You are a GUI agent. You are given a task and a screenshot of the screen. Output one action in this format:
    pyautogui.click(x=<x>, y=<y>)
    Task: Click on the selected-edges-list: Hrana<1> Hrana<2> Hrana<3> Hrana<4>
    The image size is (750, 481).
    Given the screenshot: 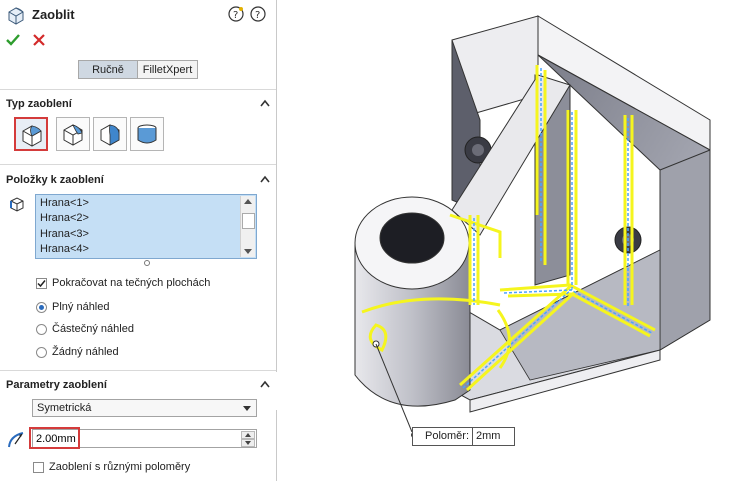 What is the action you would take?
    pyautogui.click(x=146, y=226)
    